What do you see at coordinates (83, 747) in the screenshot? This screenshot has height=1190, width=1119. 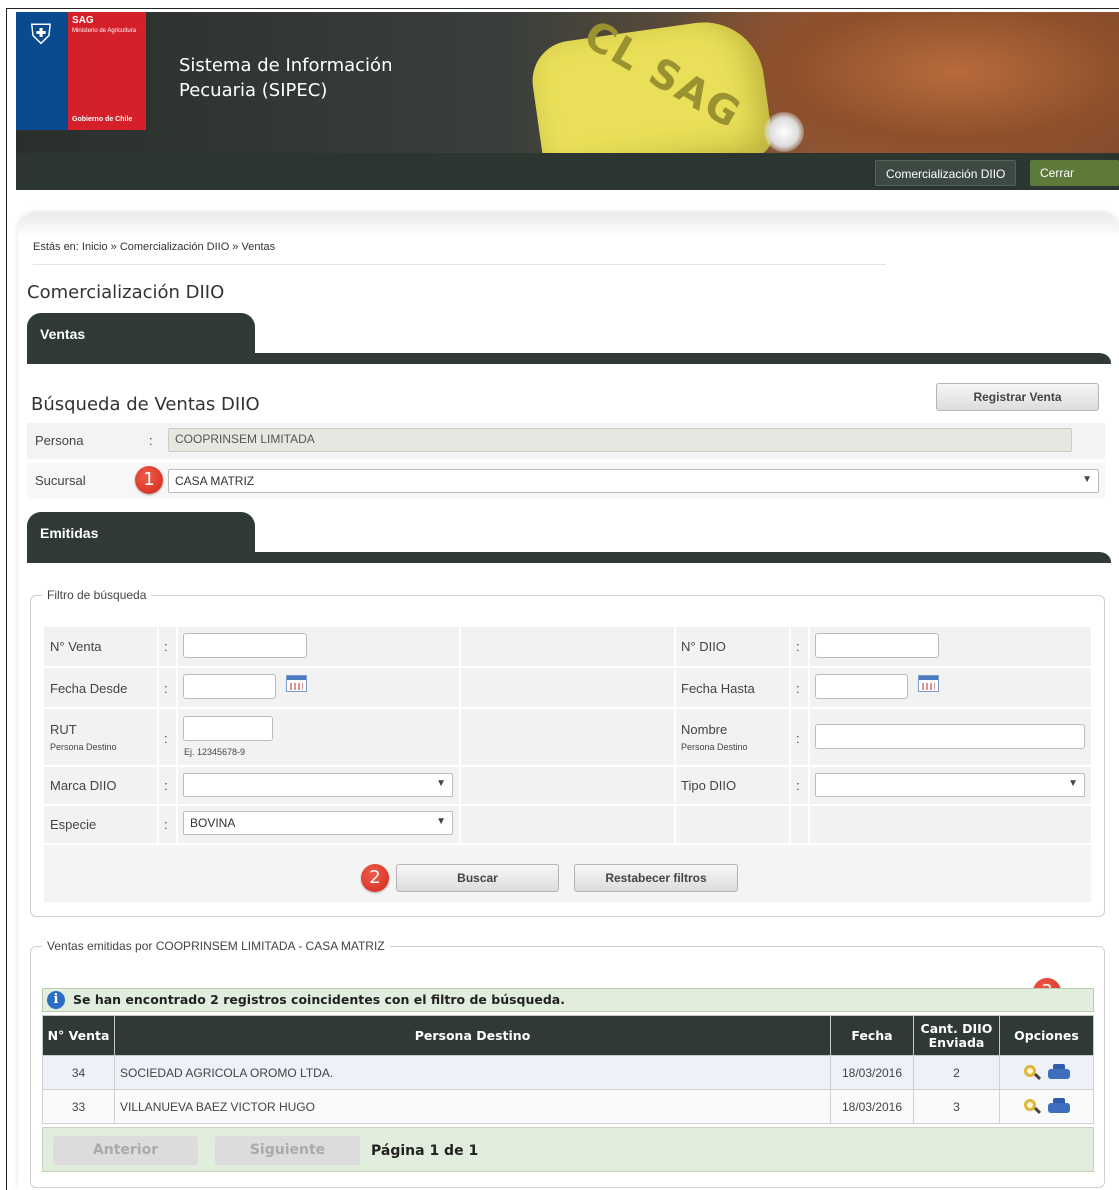 I see `rut-sublabel: Persona Destino` at bounding box center [83, 747].